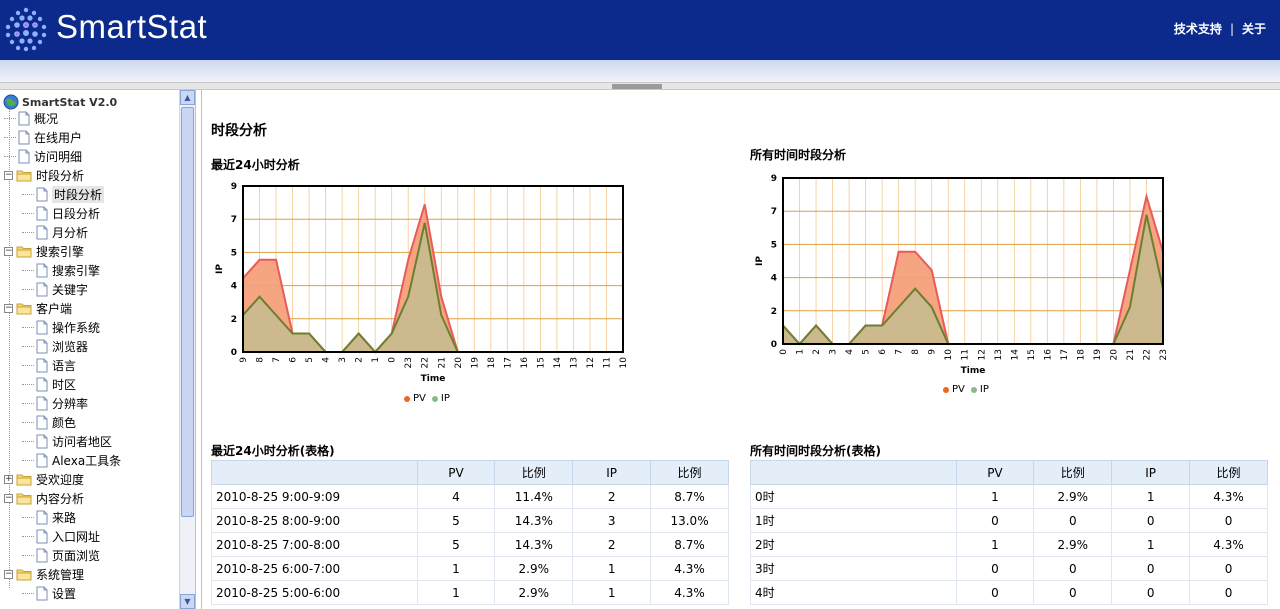 This screenshot has height=609, width=1280. What do you see at coordinates (774, 212) in the screenshot?
I see `y-tick-label: 7` at bounding box center [774, 212].